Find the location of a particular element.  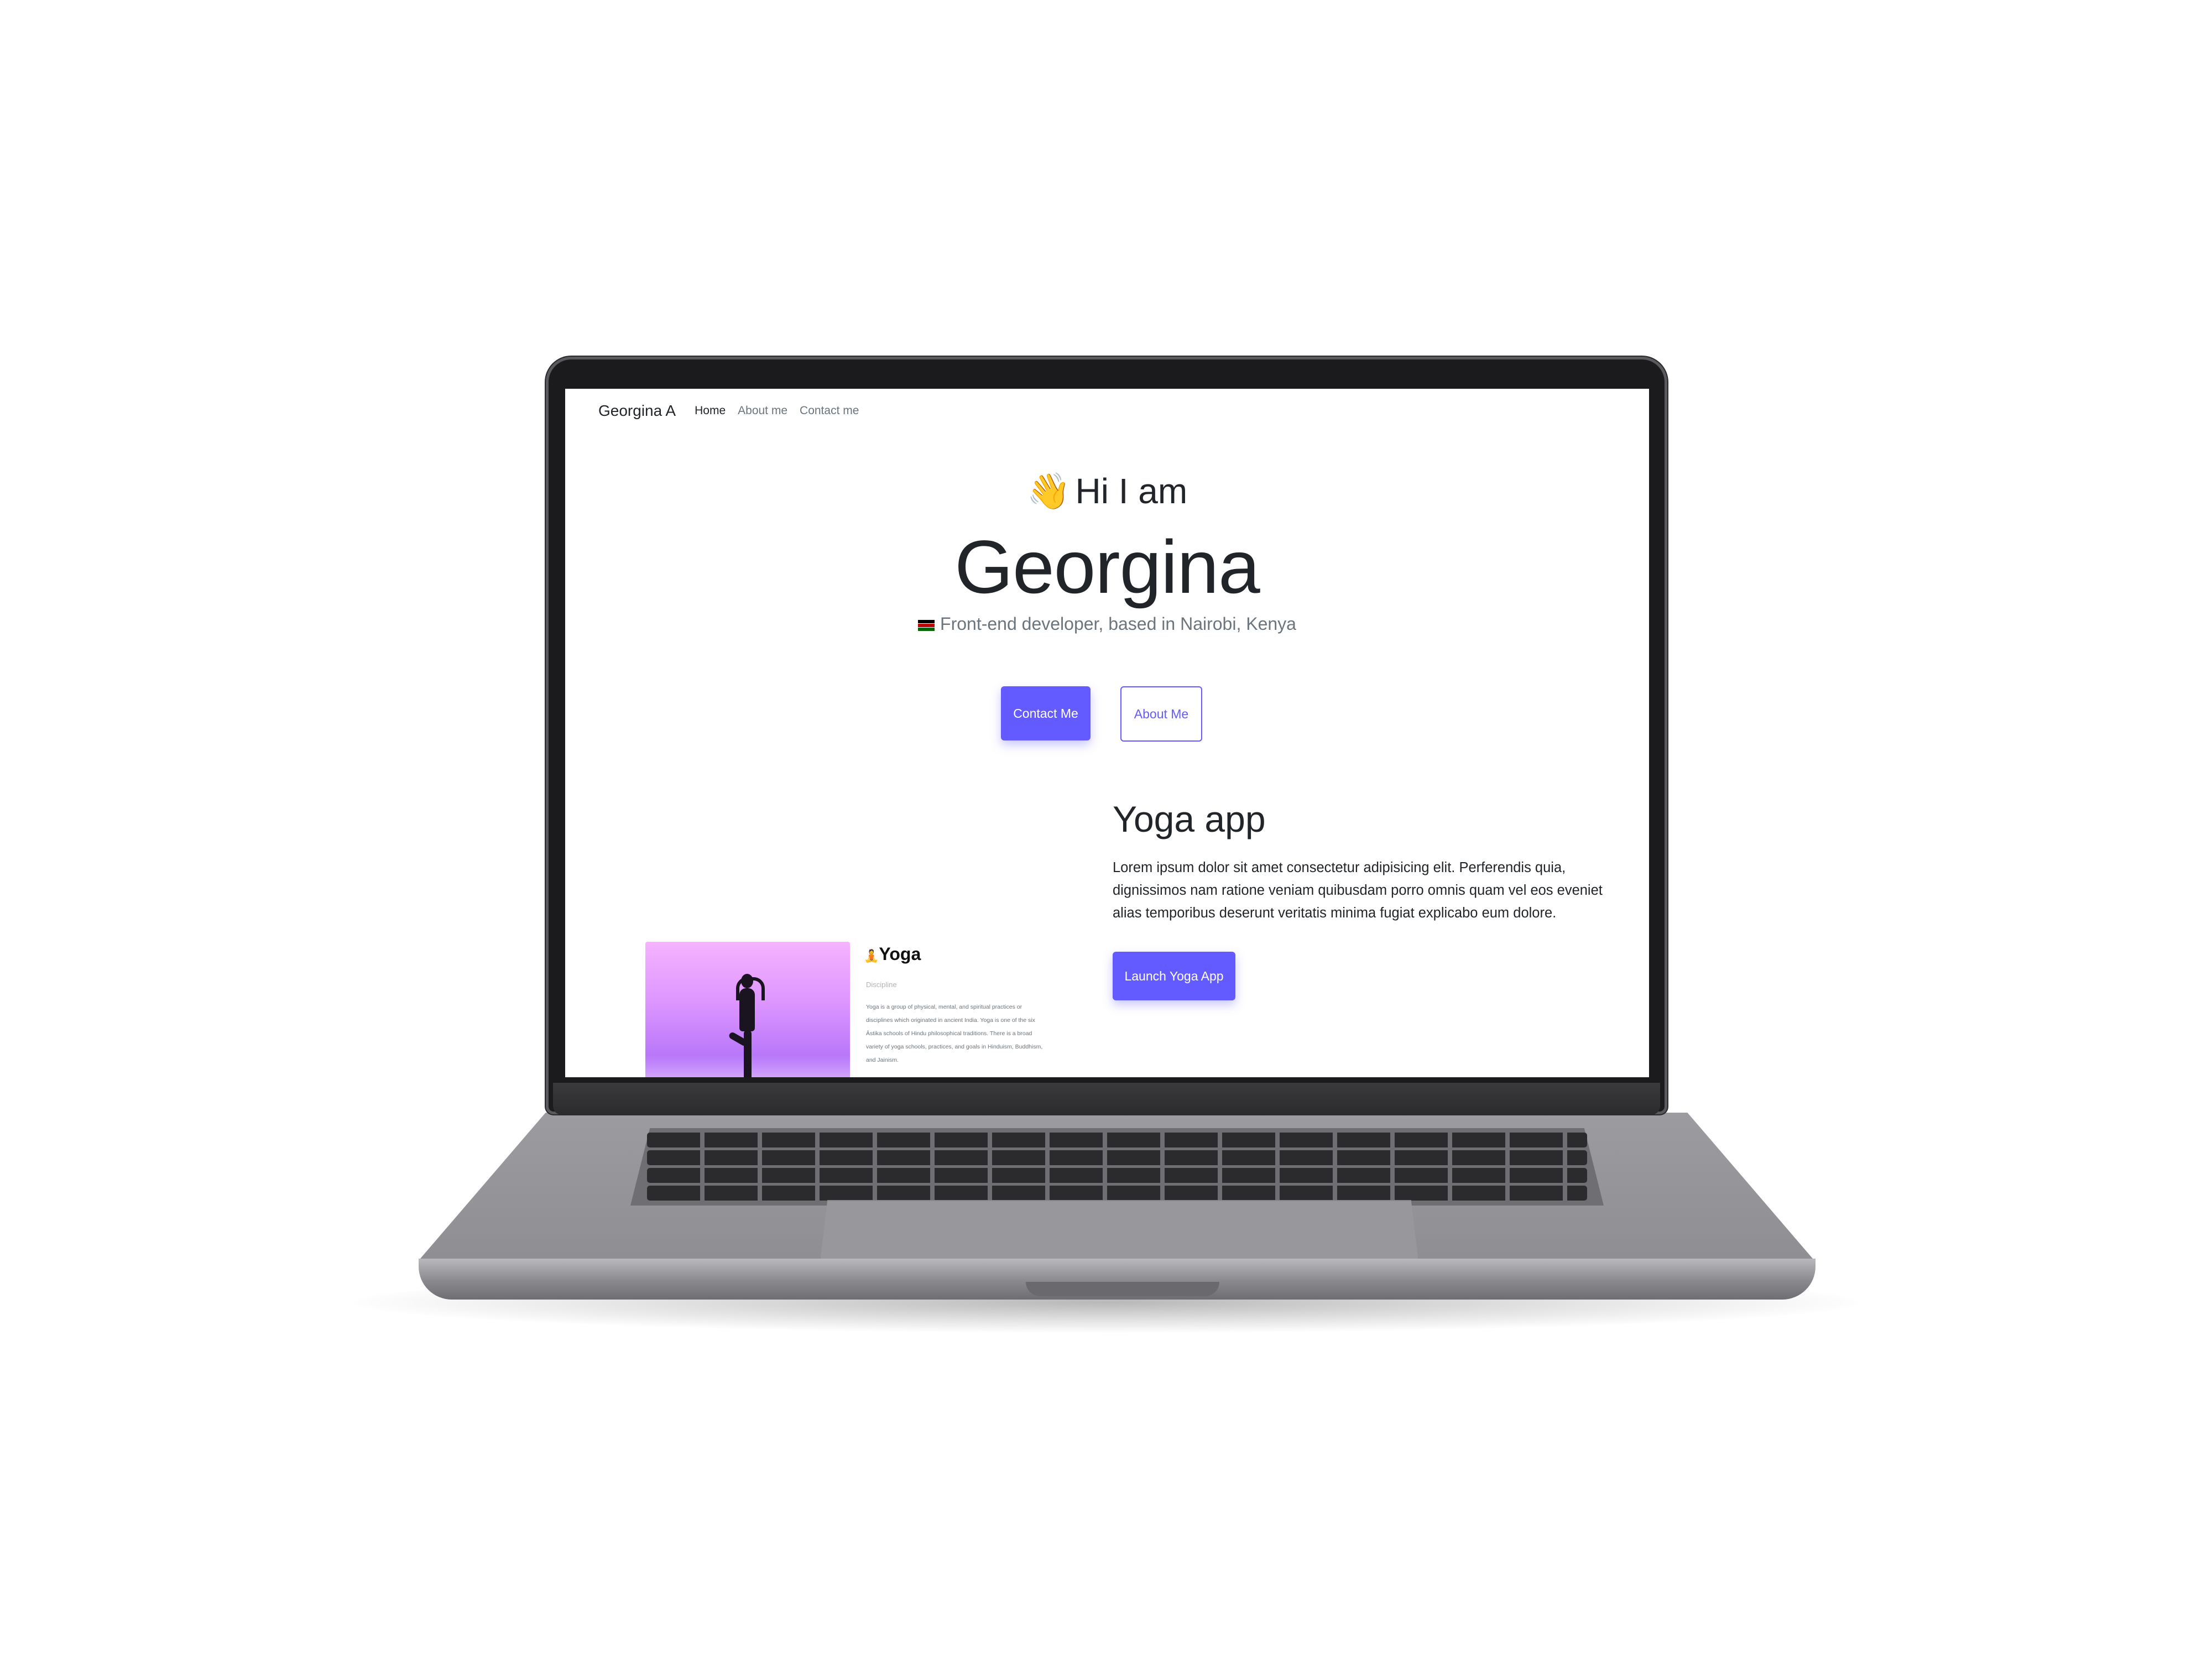

about-me-button: About Me is located at coordinates (1161, 714).